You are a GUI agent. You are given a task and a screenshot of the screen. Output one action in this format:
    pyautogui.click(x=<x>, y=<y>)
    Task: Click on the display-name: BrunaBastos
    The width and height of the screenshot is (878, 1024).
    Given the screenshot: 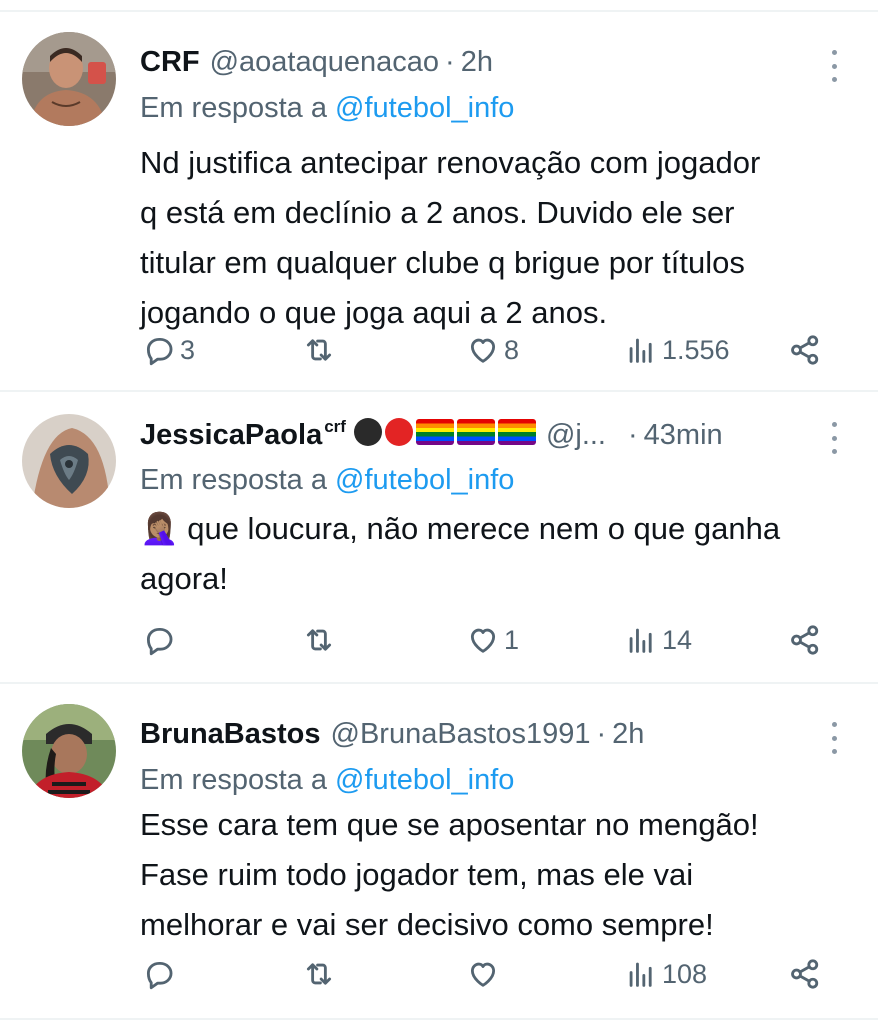 What is the action you would take?
    pyautogui.click(x=230, y=734)
    